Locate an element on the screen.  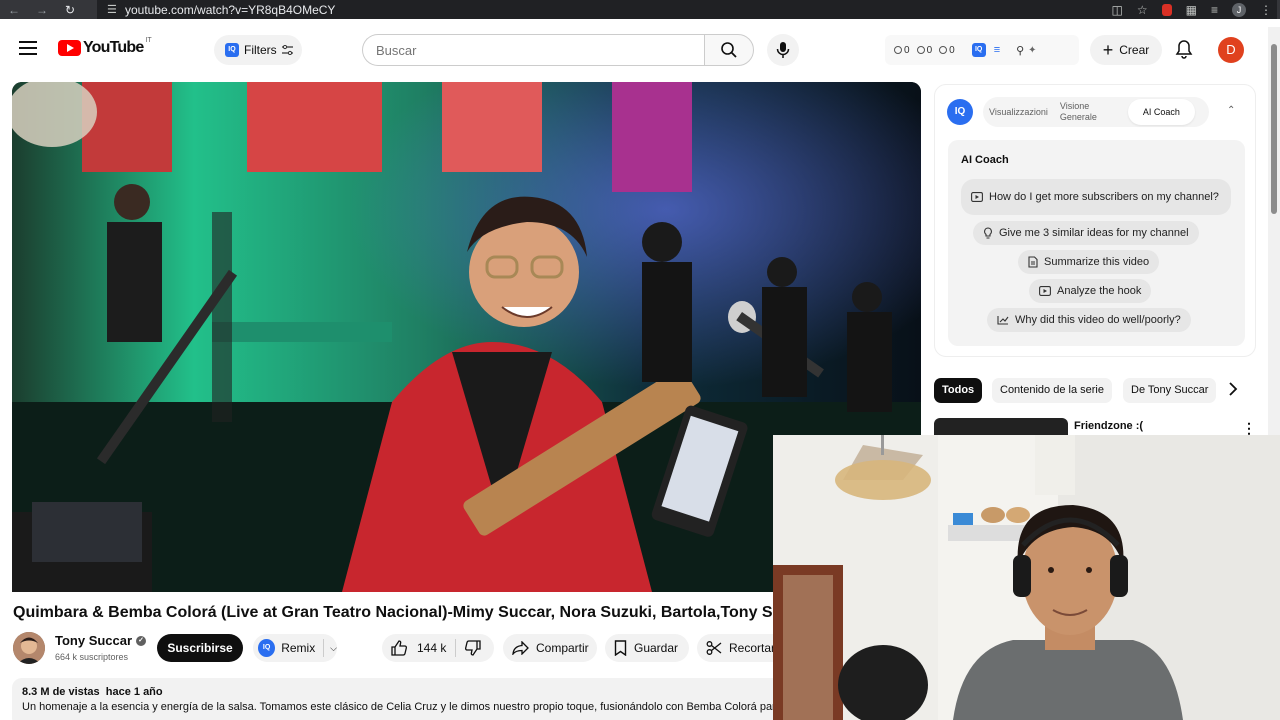
extension-stats-bar: 0 0 0 IQ ≡ ⚲ ✦ is located at coordinates (982, 50).